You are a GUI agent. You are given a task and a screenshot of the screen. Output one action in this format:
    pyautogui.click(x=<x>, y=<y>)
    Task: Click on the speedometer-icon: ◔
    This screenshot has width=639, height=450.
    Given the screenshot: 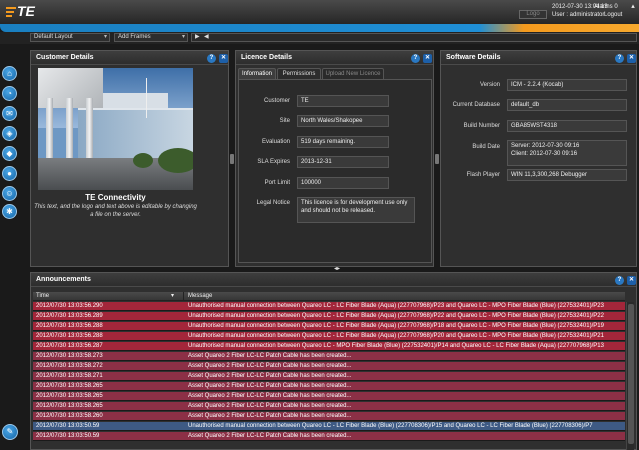 What is the action you would take?
    pyautogui.click(x=9, y=93)
    